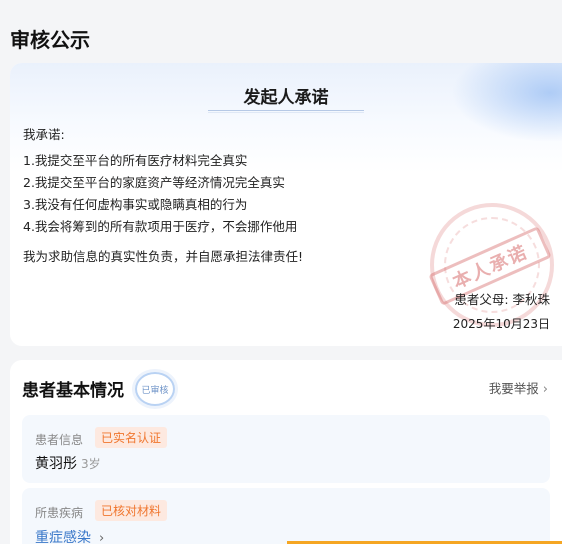 This screenshot has height=544, width=562. Describe the element at coordinates (44, 134) in the screenshot. I see `promise-intro: 我承诺:` at that location.